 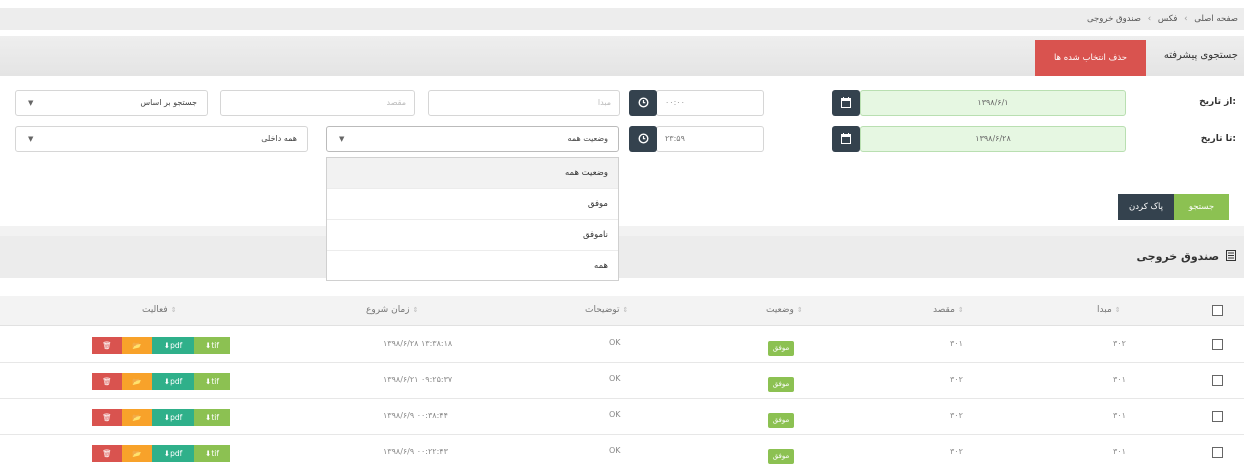 I want to click on from-date-label: از تاریخ:, so click(x=1217, y=102).